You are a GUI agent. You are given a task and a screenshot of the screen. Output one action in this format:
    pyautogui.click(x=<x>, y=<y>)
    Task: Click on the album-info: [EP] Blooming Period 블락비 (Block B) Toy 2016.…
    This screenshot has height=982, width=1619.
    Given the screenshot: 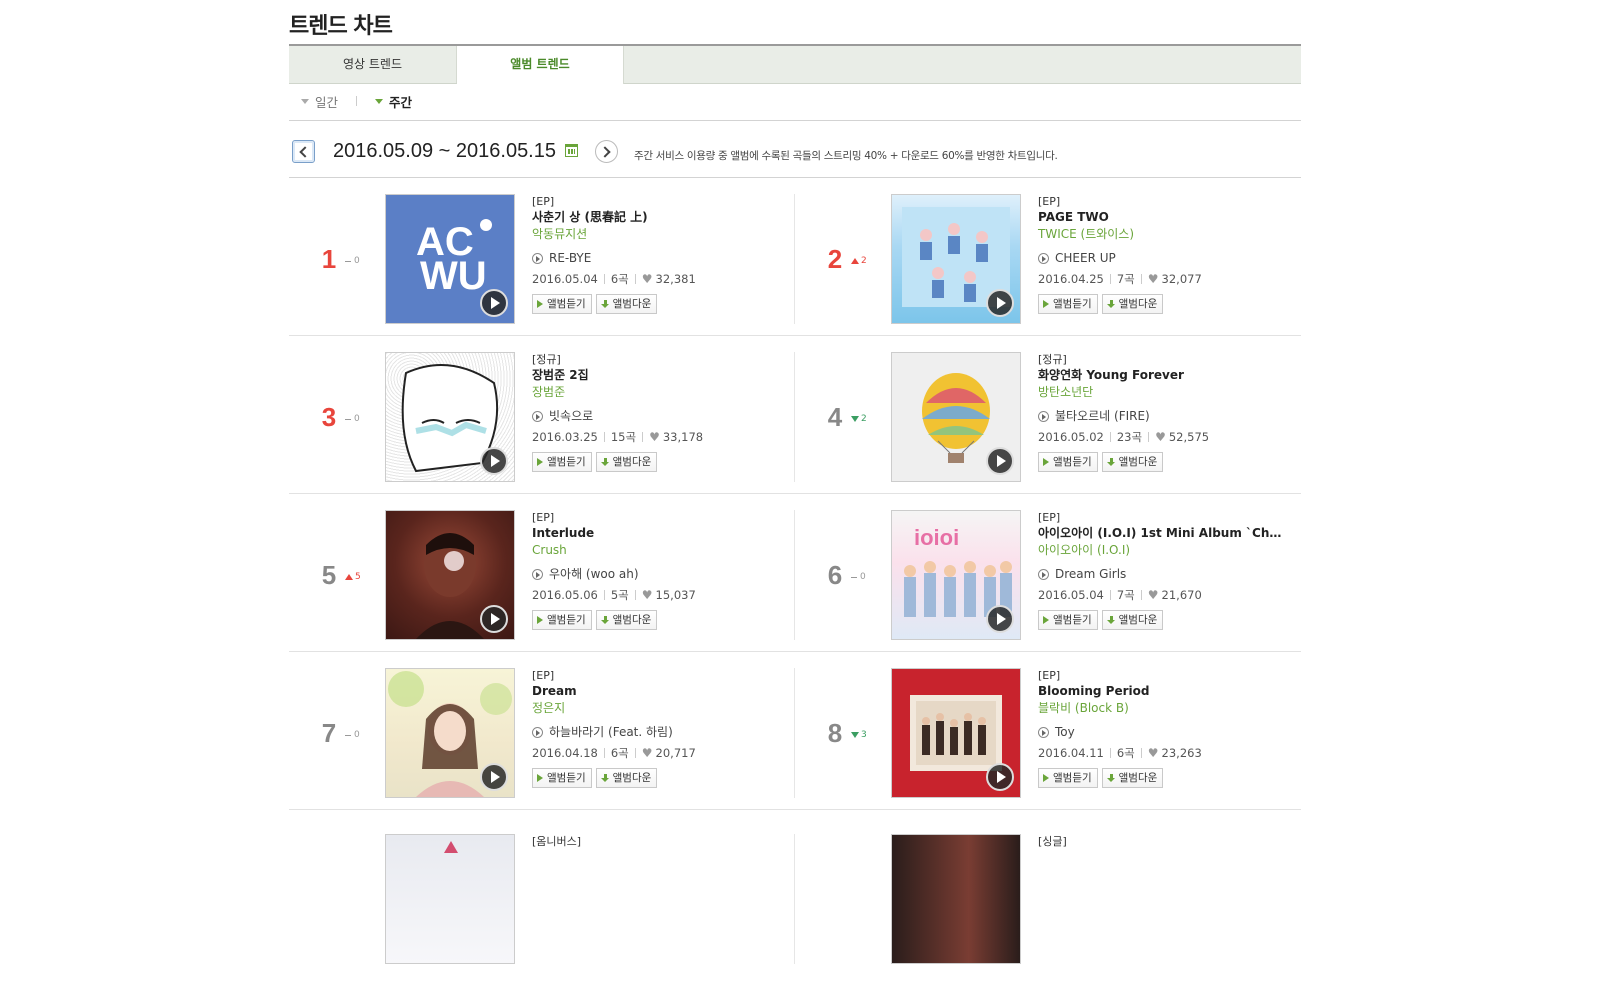 What is the action you would take?
    pyautogui.click(x=1160, y=728)
    